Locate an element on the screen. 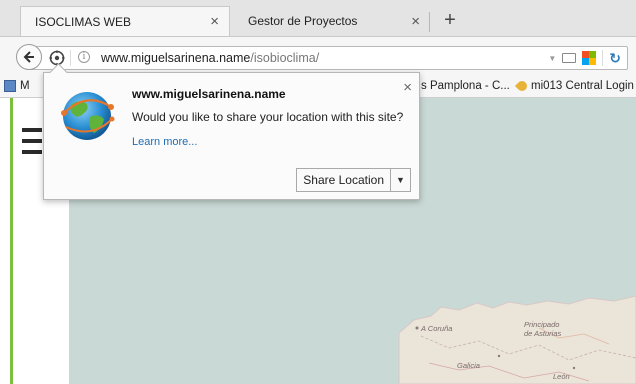  tab-isoclimas: ISOCLIMAS WEB × is located at coordinates (125, 21).